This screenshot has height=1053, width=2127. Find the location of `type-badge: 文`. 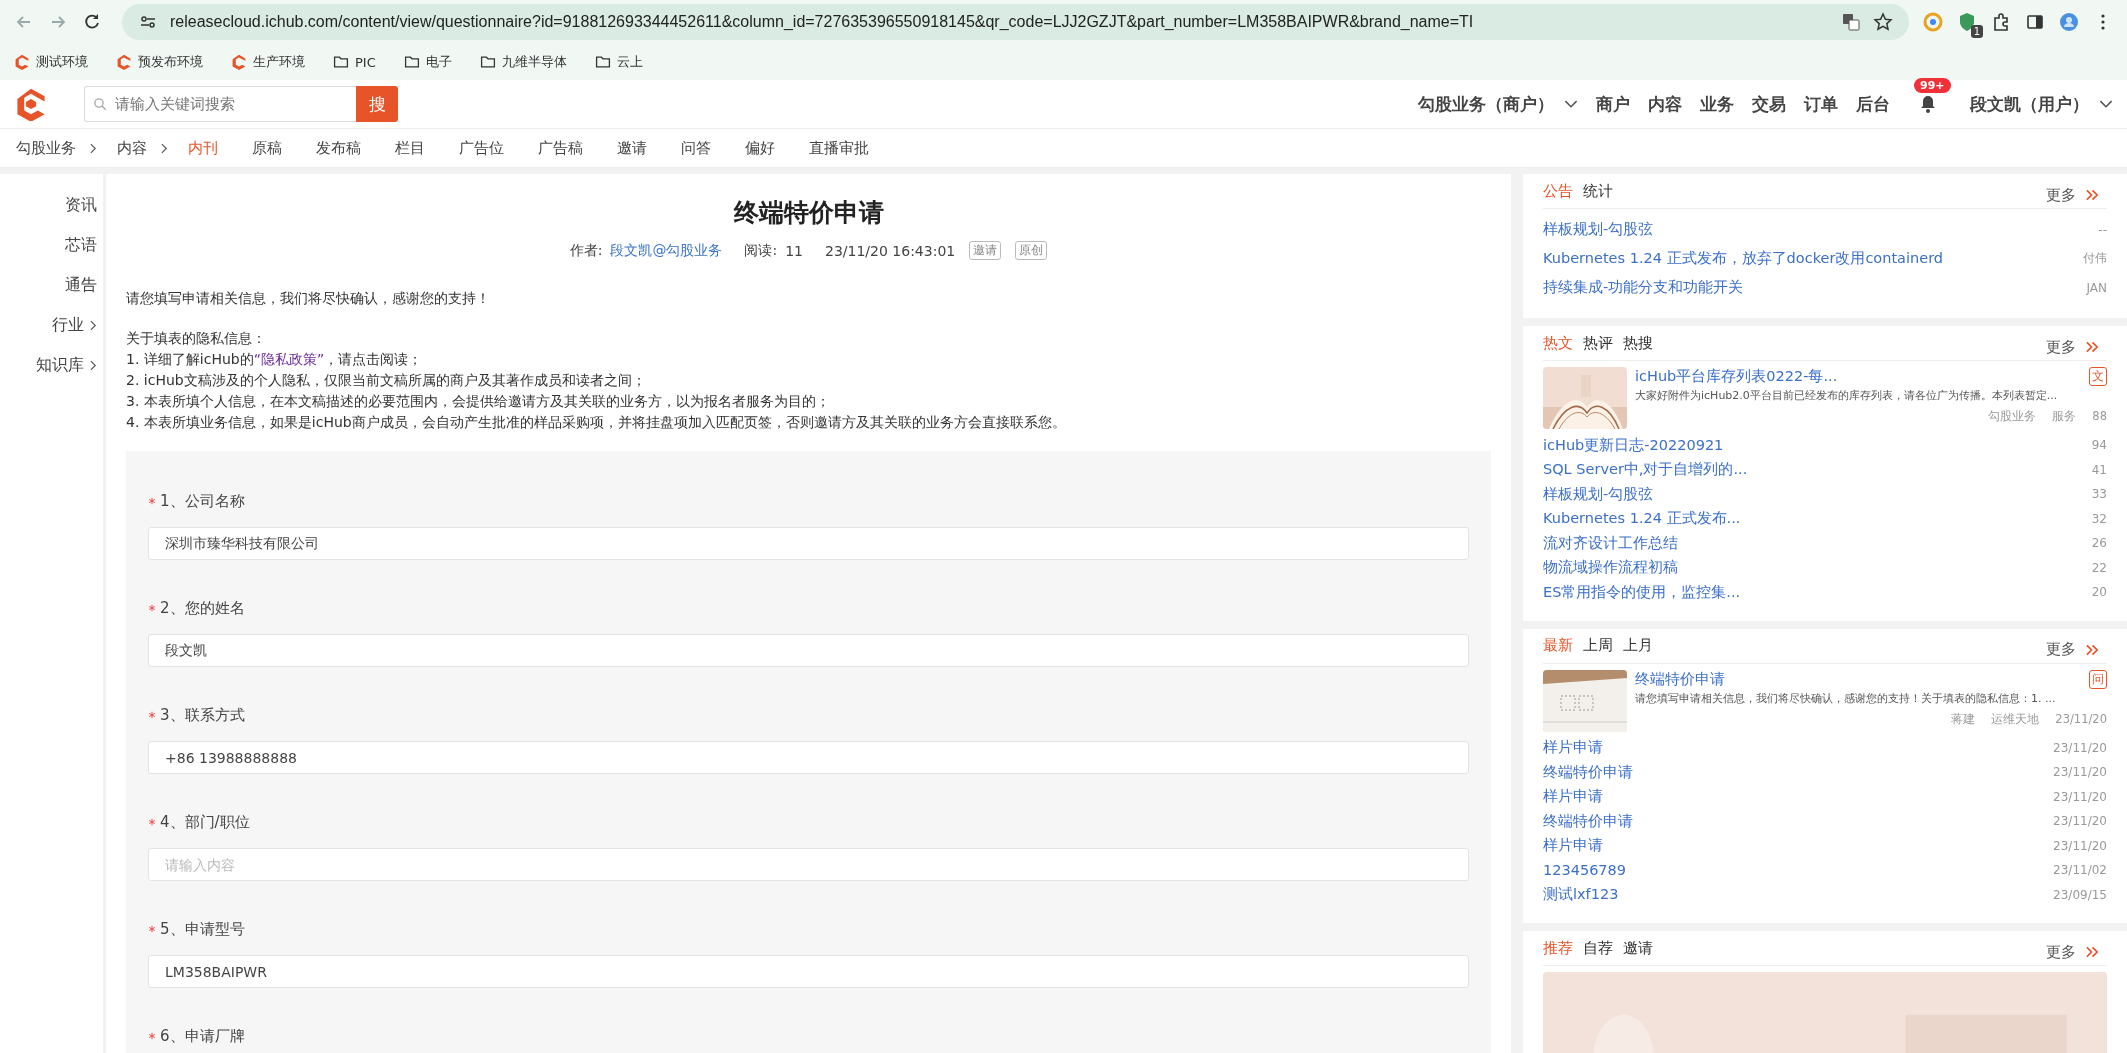

type-badge: 文 is located at coordinates (2098, 376).